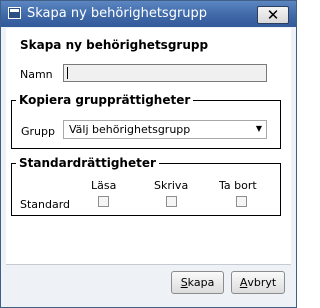 The height and width of the screenshot is (308, 320). I want to click on footer-divider, so click(148, 264).